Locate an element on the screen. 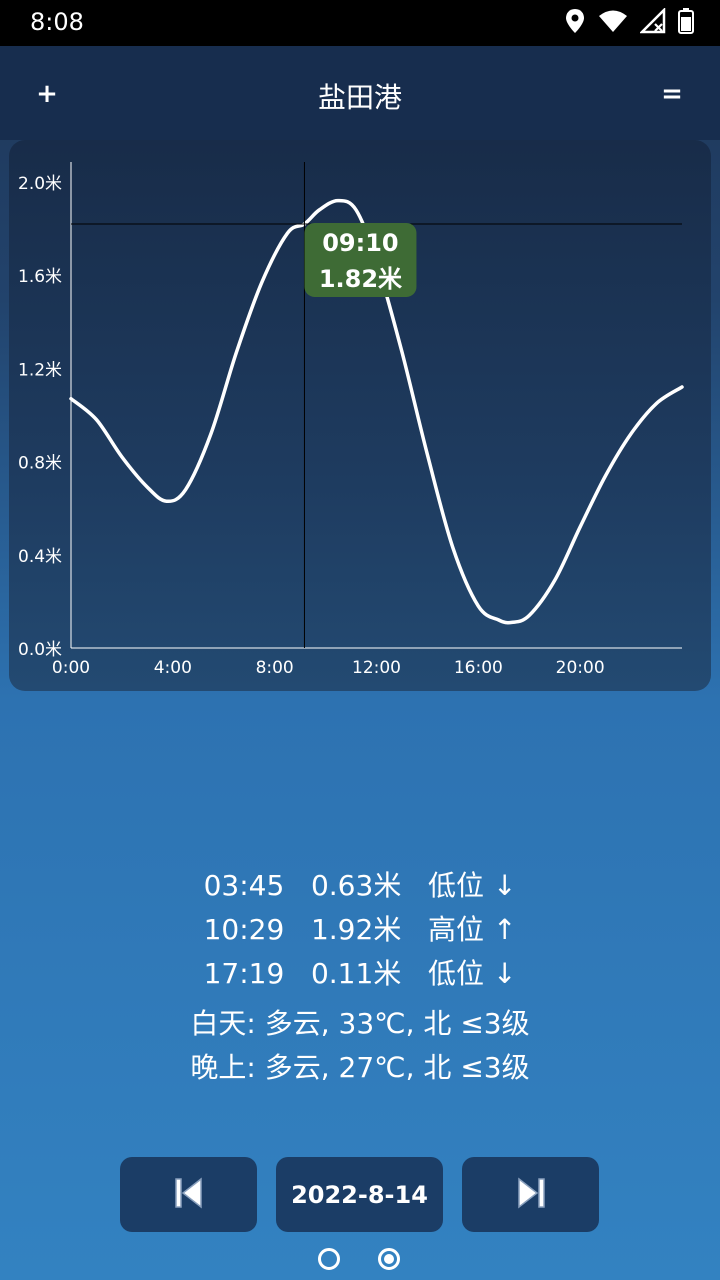 The image size is (720, 1280). x-tick-label: 20:00 is located at coordinates (580, 668).